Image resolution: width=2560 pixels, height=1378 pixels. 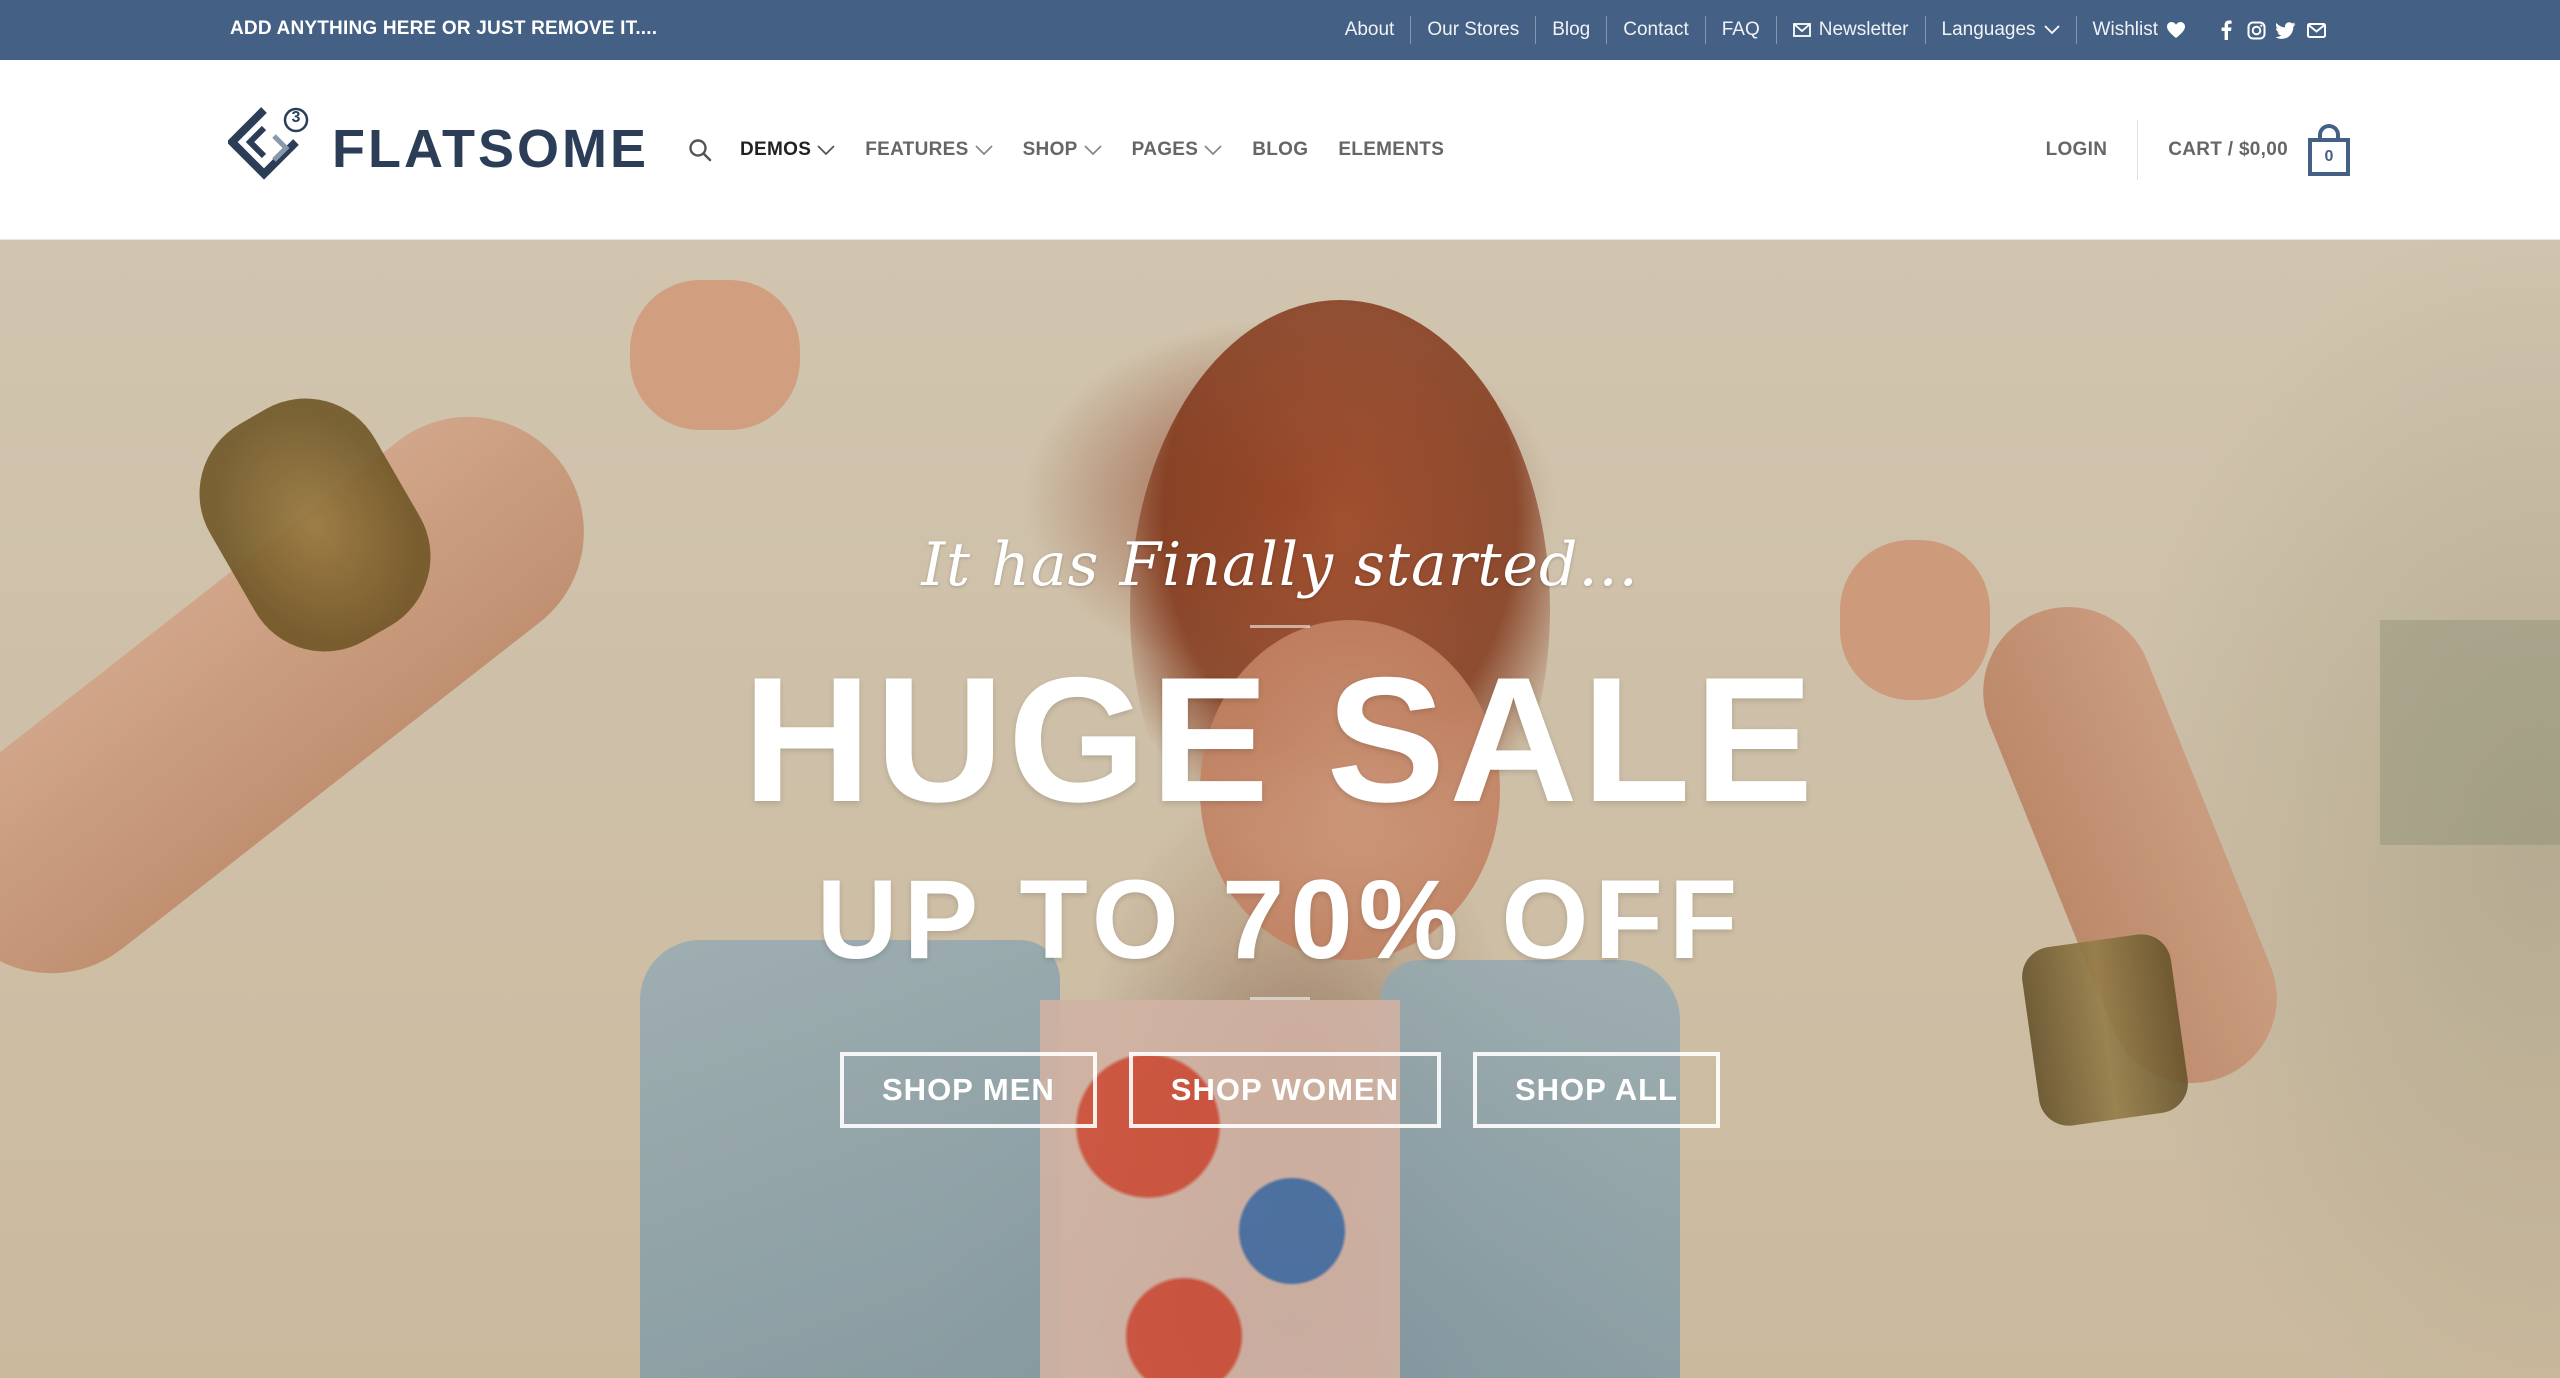 I want to click on cart-link: CART / $0,00, so click(x=2228, y=150).